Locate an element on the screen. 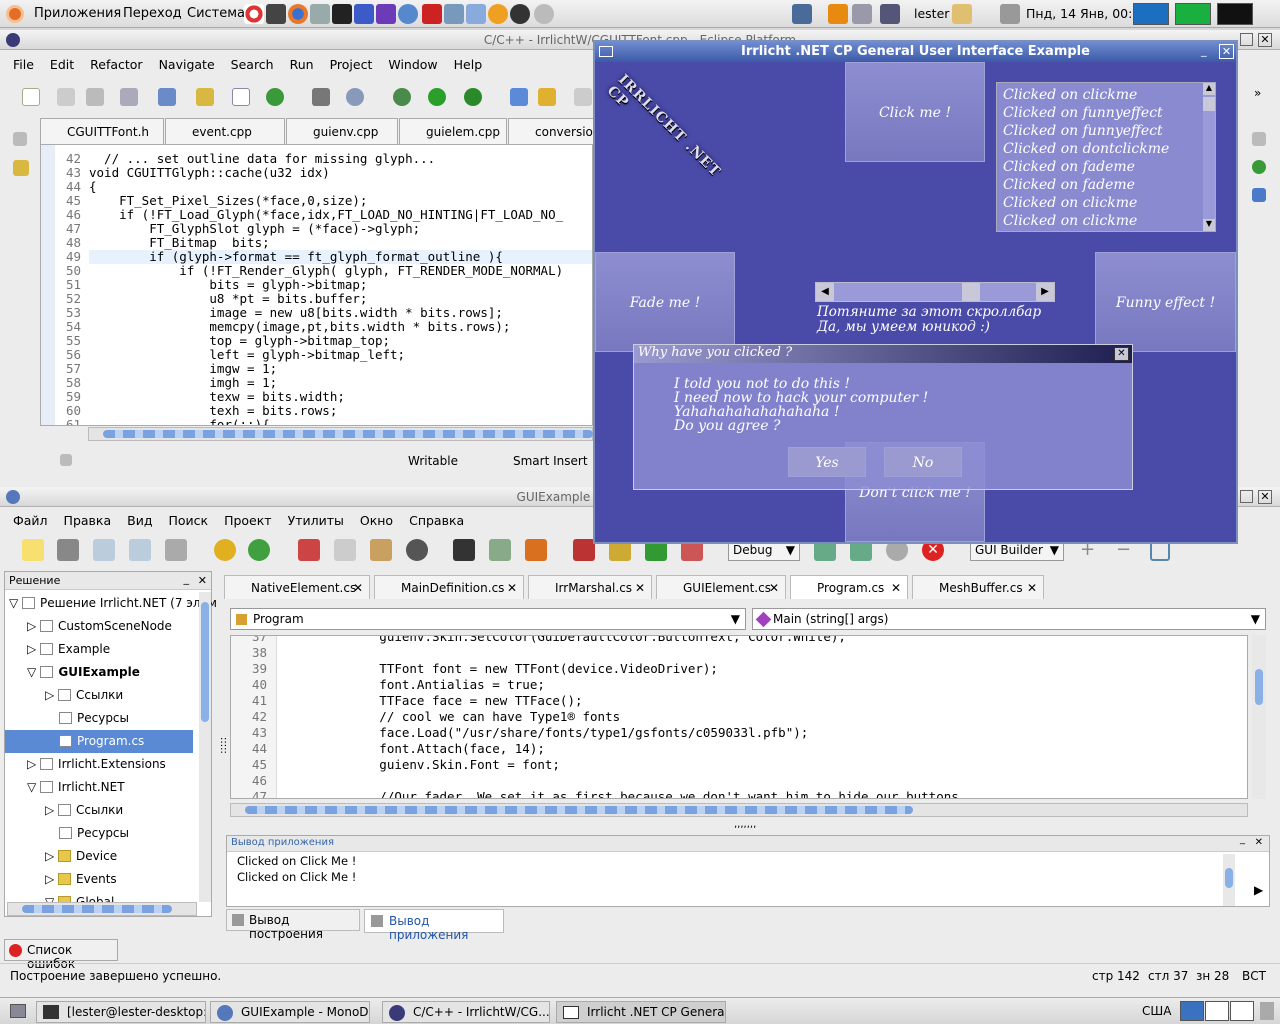 The image size is (1280, 1024). chevron-down-icon: ▼ is located at coordinates (1209, 225).